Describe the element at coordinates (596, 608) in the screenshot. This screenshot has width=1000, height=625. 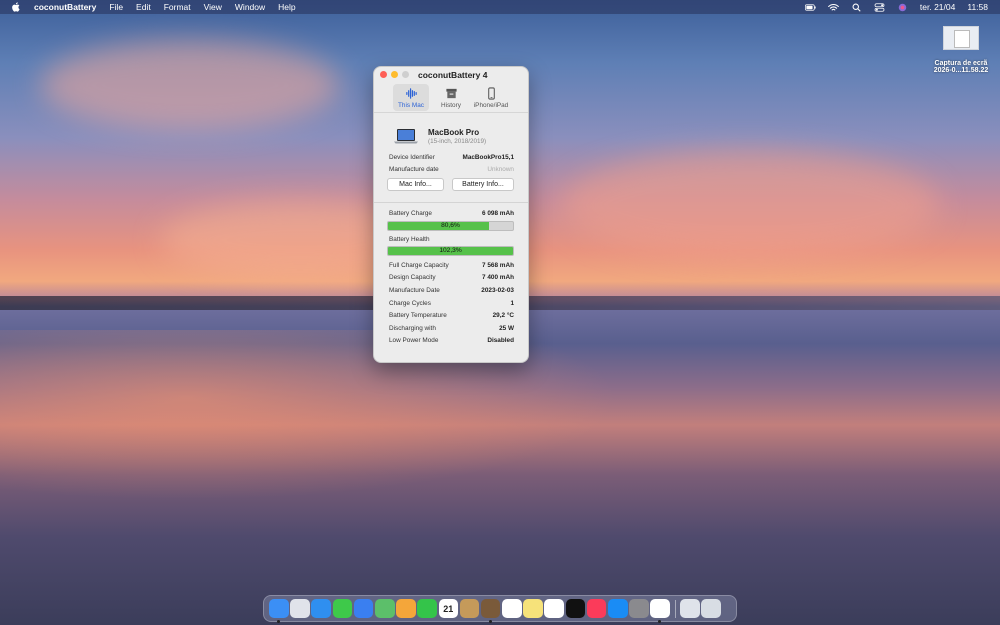
I see `music-icon` at that location.